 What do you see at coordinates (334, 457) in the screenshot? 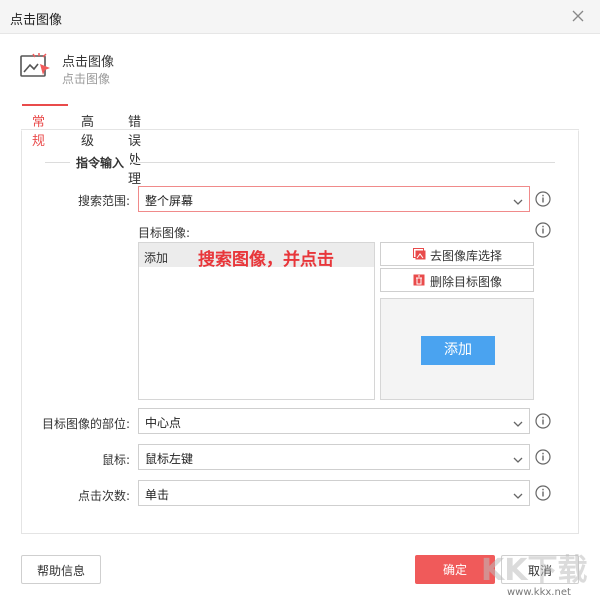
I see `mouse-select: 鼠标左键` at bounding box center [334, 457].